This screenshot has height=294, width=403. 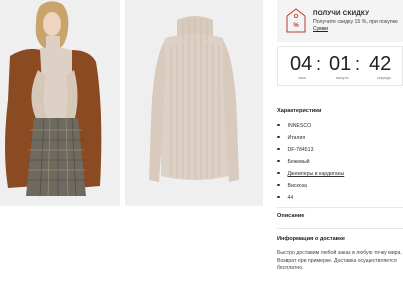 I want to click on timer-seconds-label: секунды, so click(x=384, y=78).